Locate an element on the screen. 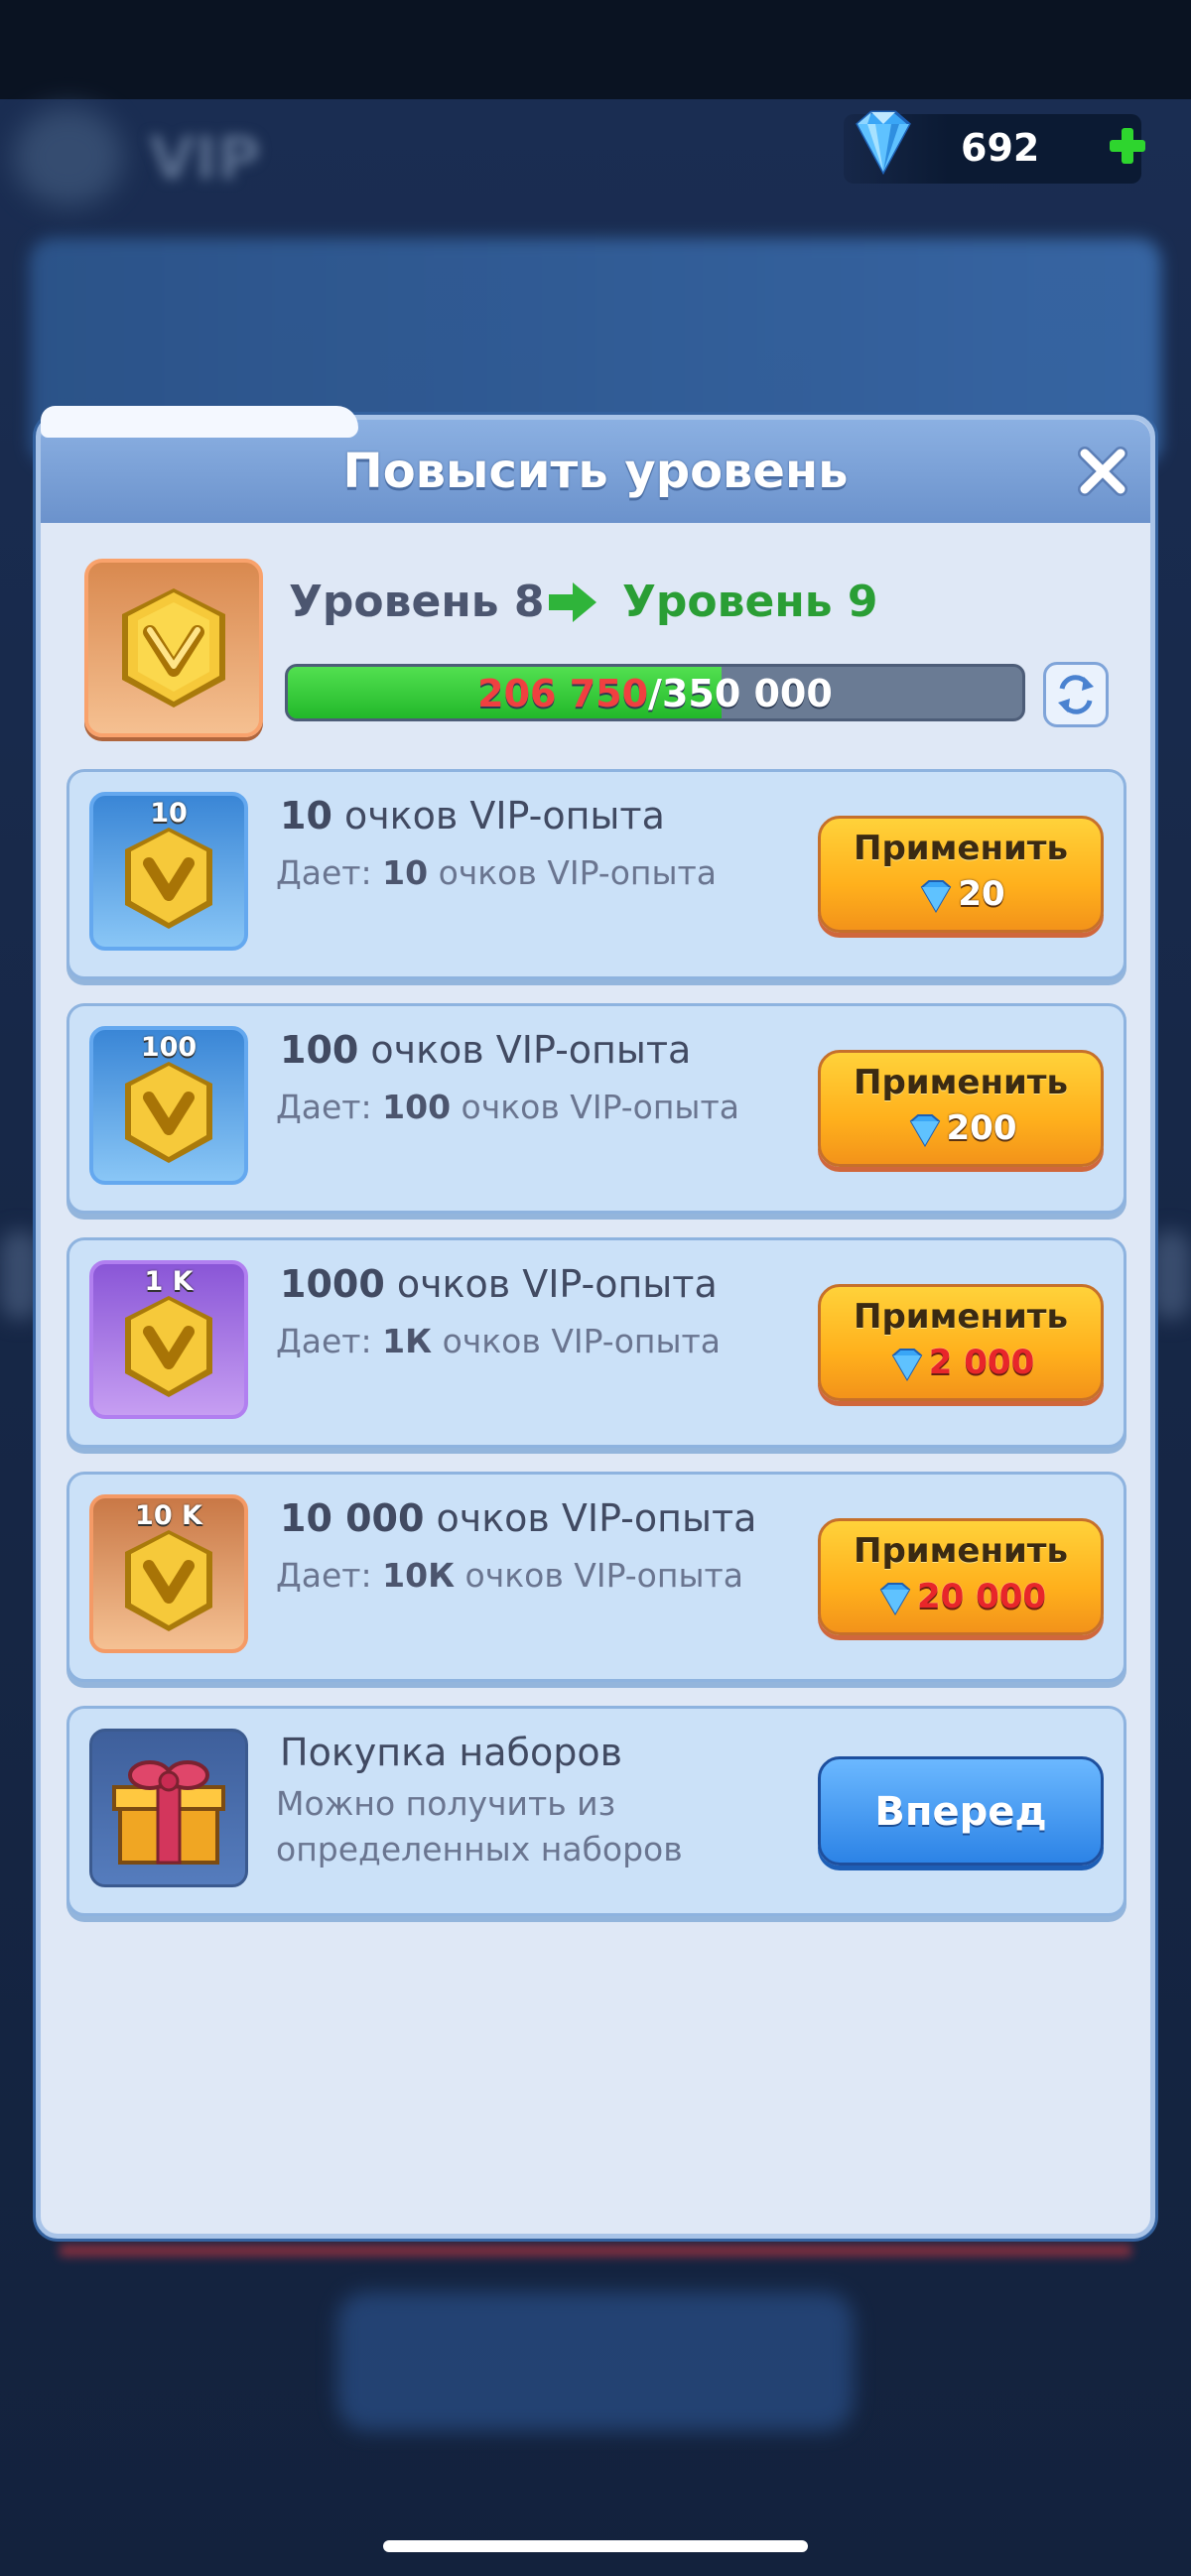 The image size is (1191, 2576). swap-icon is located at coordinates (1076, 695).